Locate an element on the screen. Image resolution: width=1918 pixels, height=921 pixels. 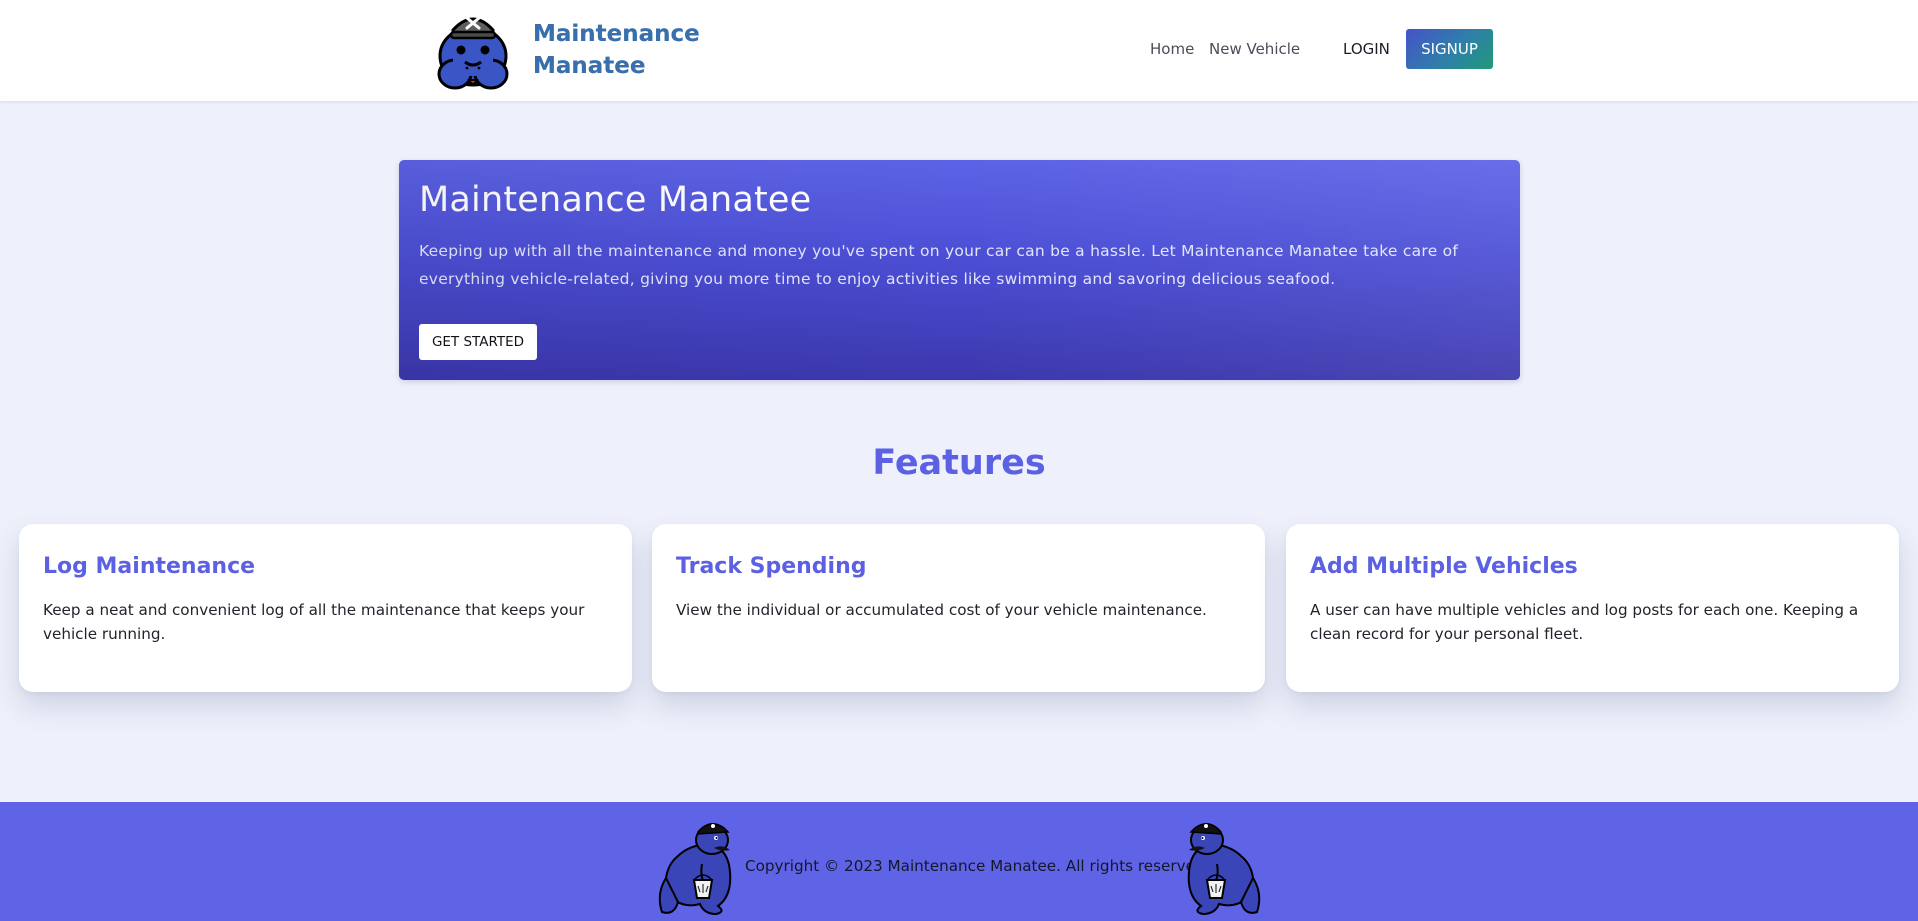
nav-home-link: Home is located at coordinates (1172, 49).